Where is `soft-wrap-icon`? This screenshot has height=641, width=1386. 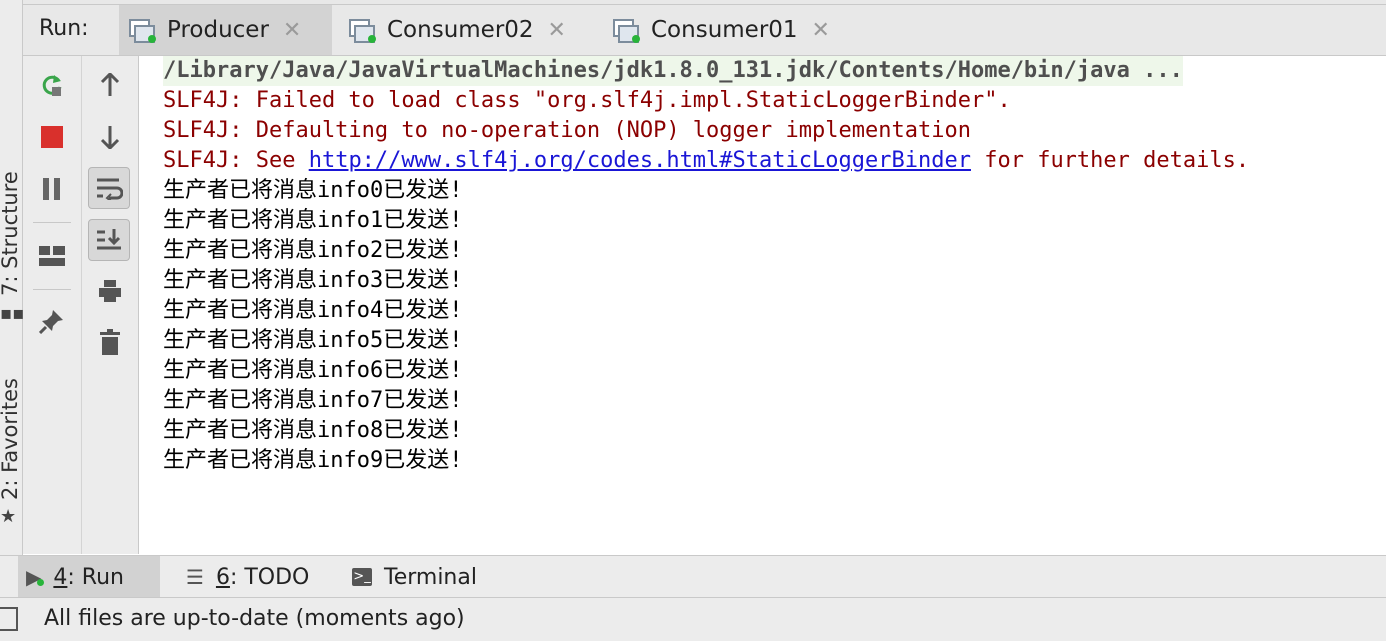
soft-wrap-icon is located at coordinates (109, 188).